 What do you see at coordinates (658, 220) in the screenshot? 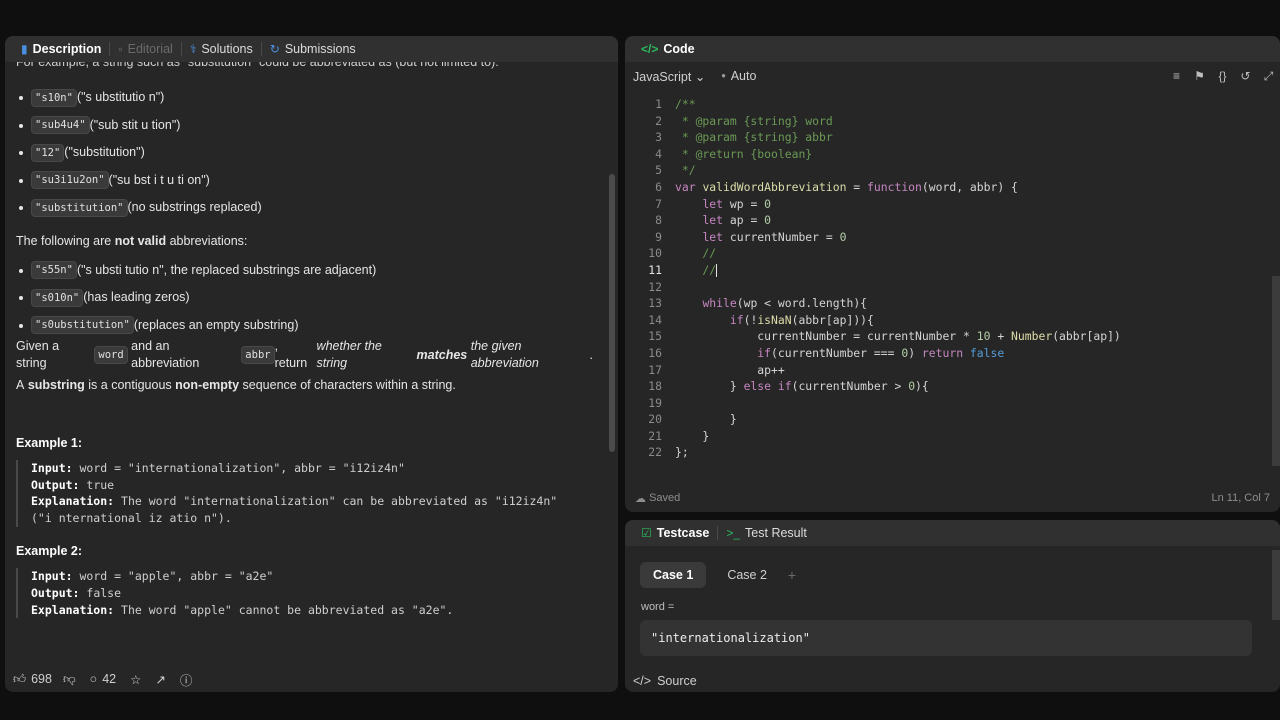
I see `line-number: 8` at bounding box center [658, 220].